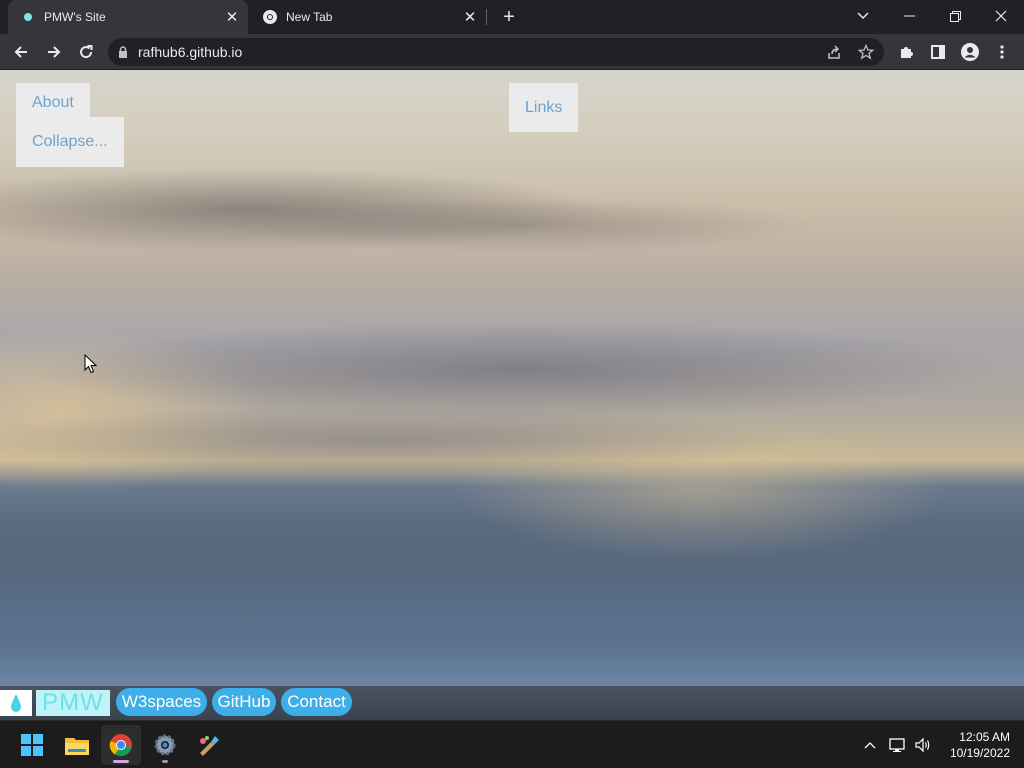  I want to click on pmw-logo-text: PMW, so click(73, 702).